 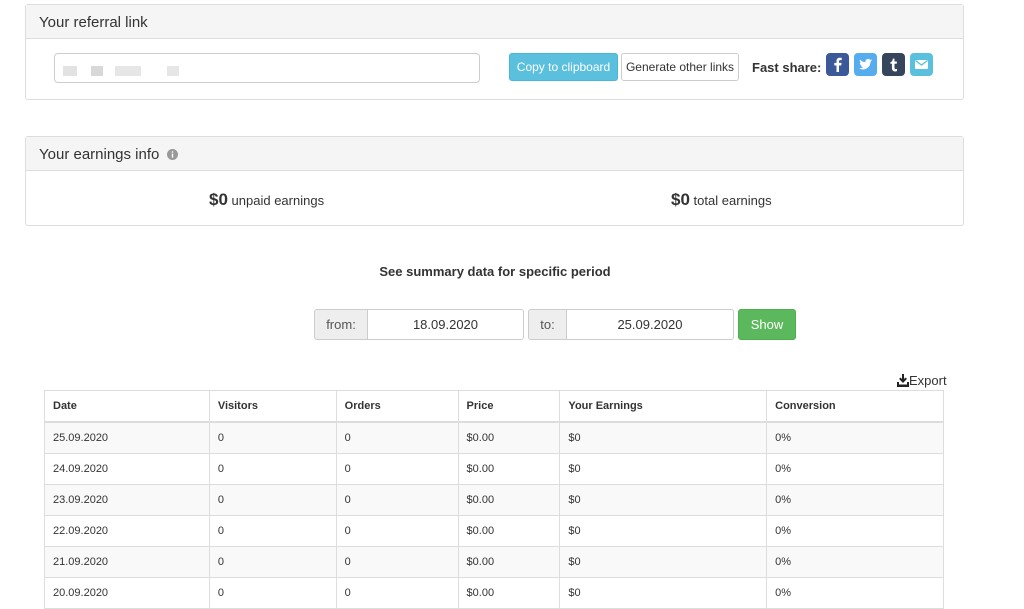 I want to click on table-row: 24.09.2020 0 0 $0.00 $0 0%, so click(x=494, y=469).